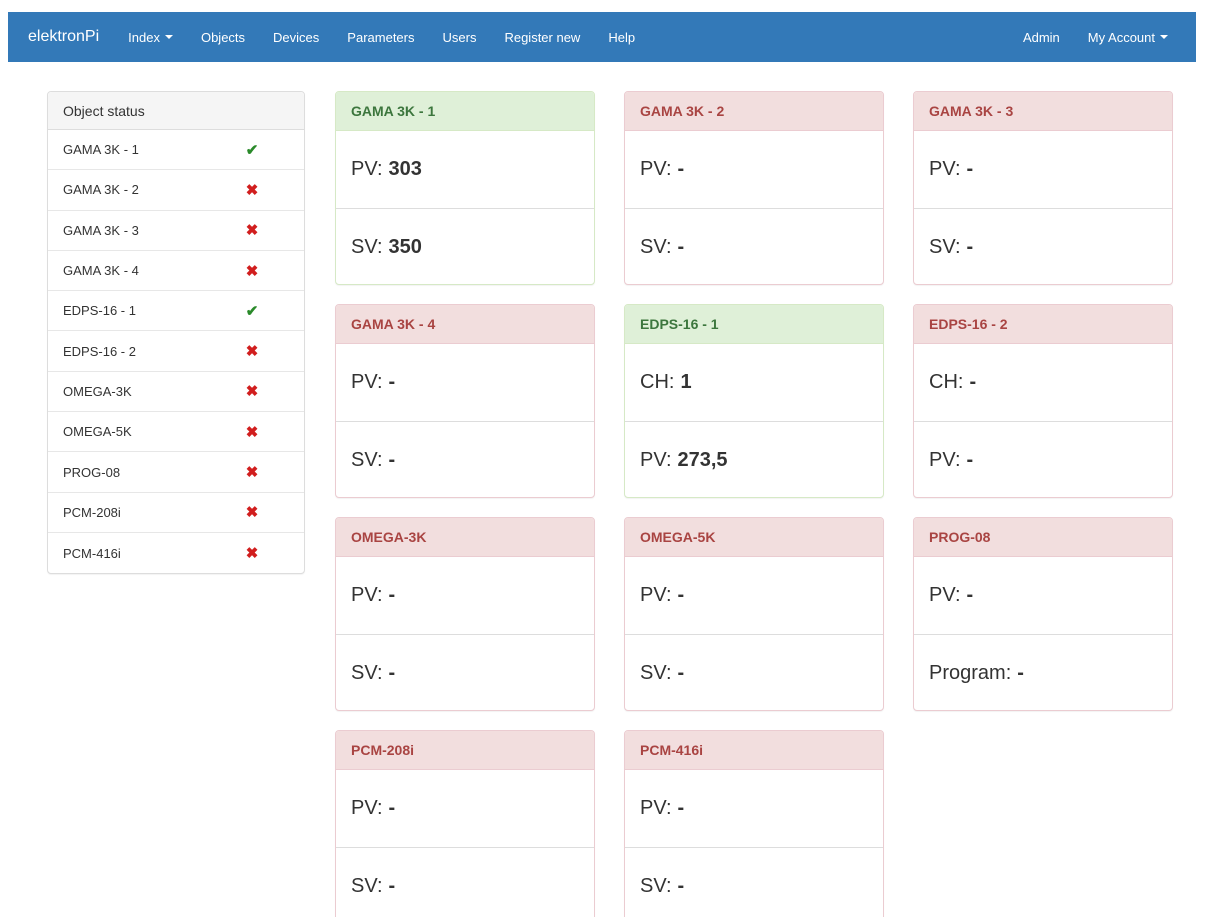  What do you see at coordinates (405, 169) in the screenshot?
I see `parameter-value: 303` at bounding box center [405, 169].